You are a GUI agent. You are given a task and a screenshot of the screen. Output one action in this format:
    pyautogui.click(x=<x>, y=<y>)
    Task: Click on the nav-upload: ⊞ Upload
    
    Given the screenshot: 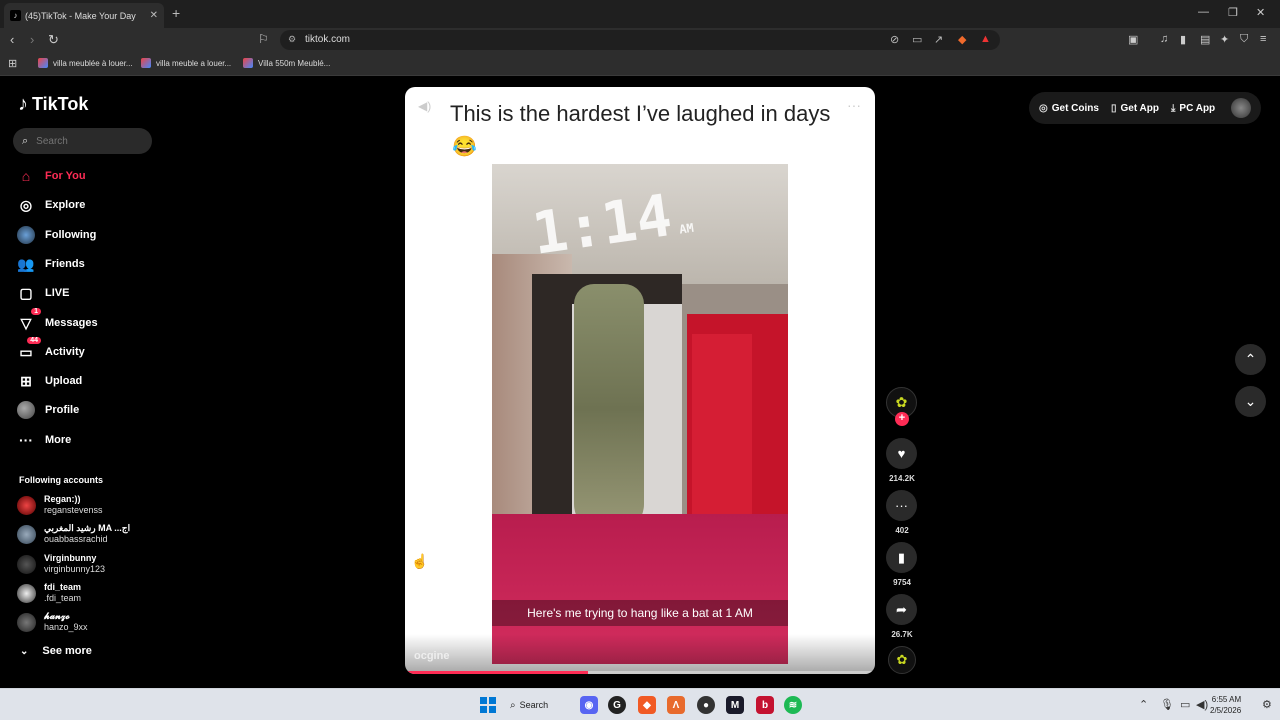 What is the action you would take?
    pyautogui.click(x=49, y=381)
    